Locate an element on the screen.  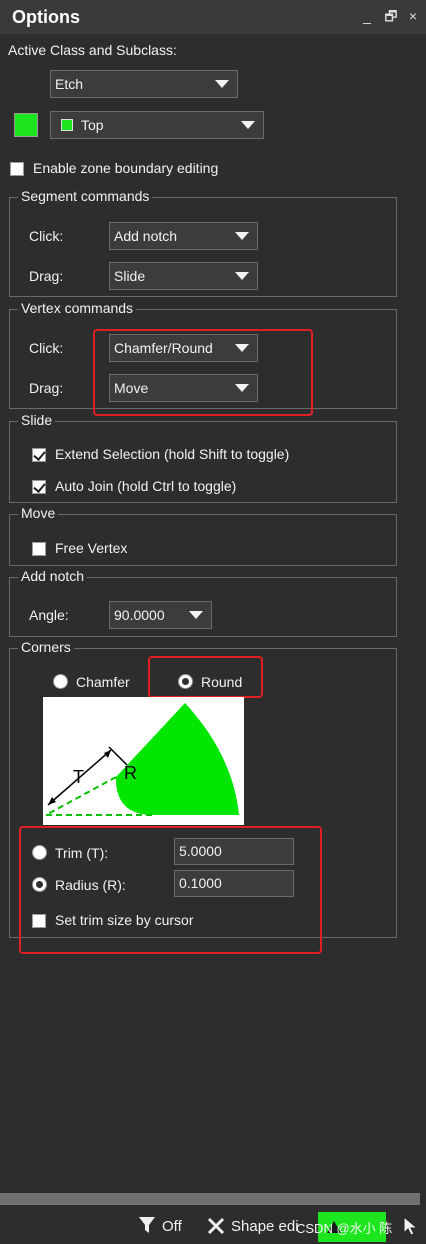
close-icon: × is located at coordinates (413, 16).